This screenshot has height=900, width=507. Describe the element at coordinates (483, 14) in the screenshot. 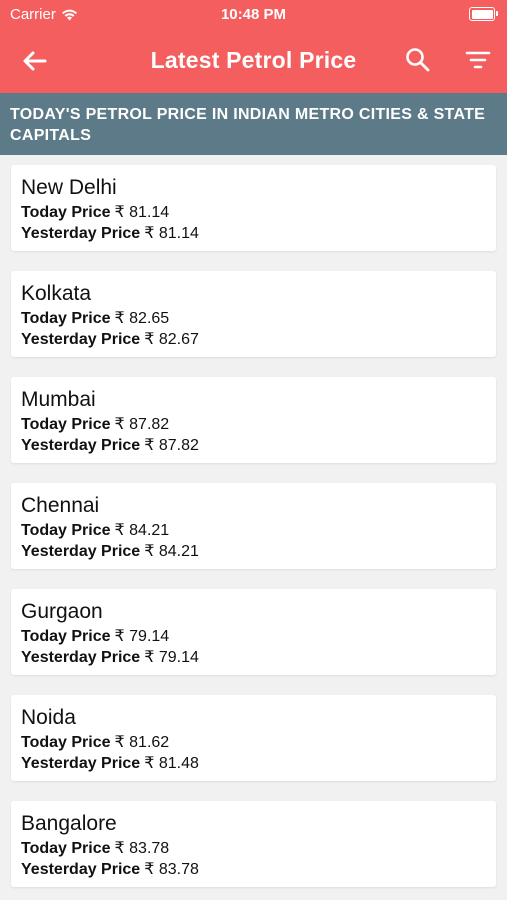

I see `battery-icon` at that location.